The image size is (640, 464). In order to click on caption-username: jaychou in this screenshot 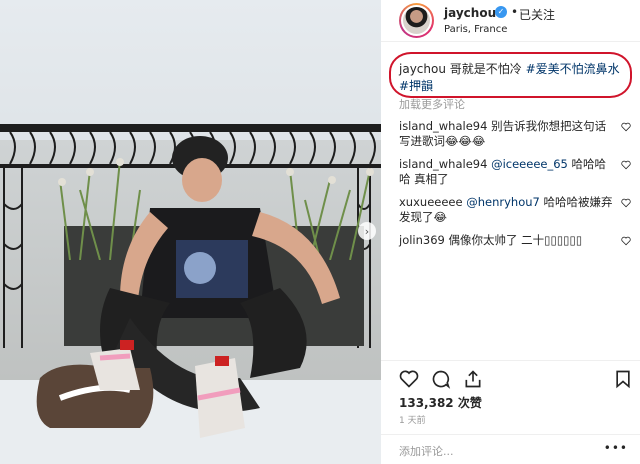, I will do `click(422, 69)`.